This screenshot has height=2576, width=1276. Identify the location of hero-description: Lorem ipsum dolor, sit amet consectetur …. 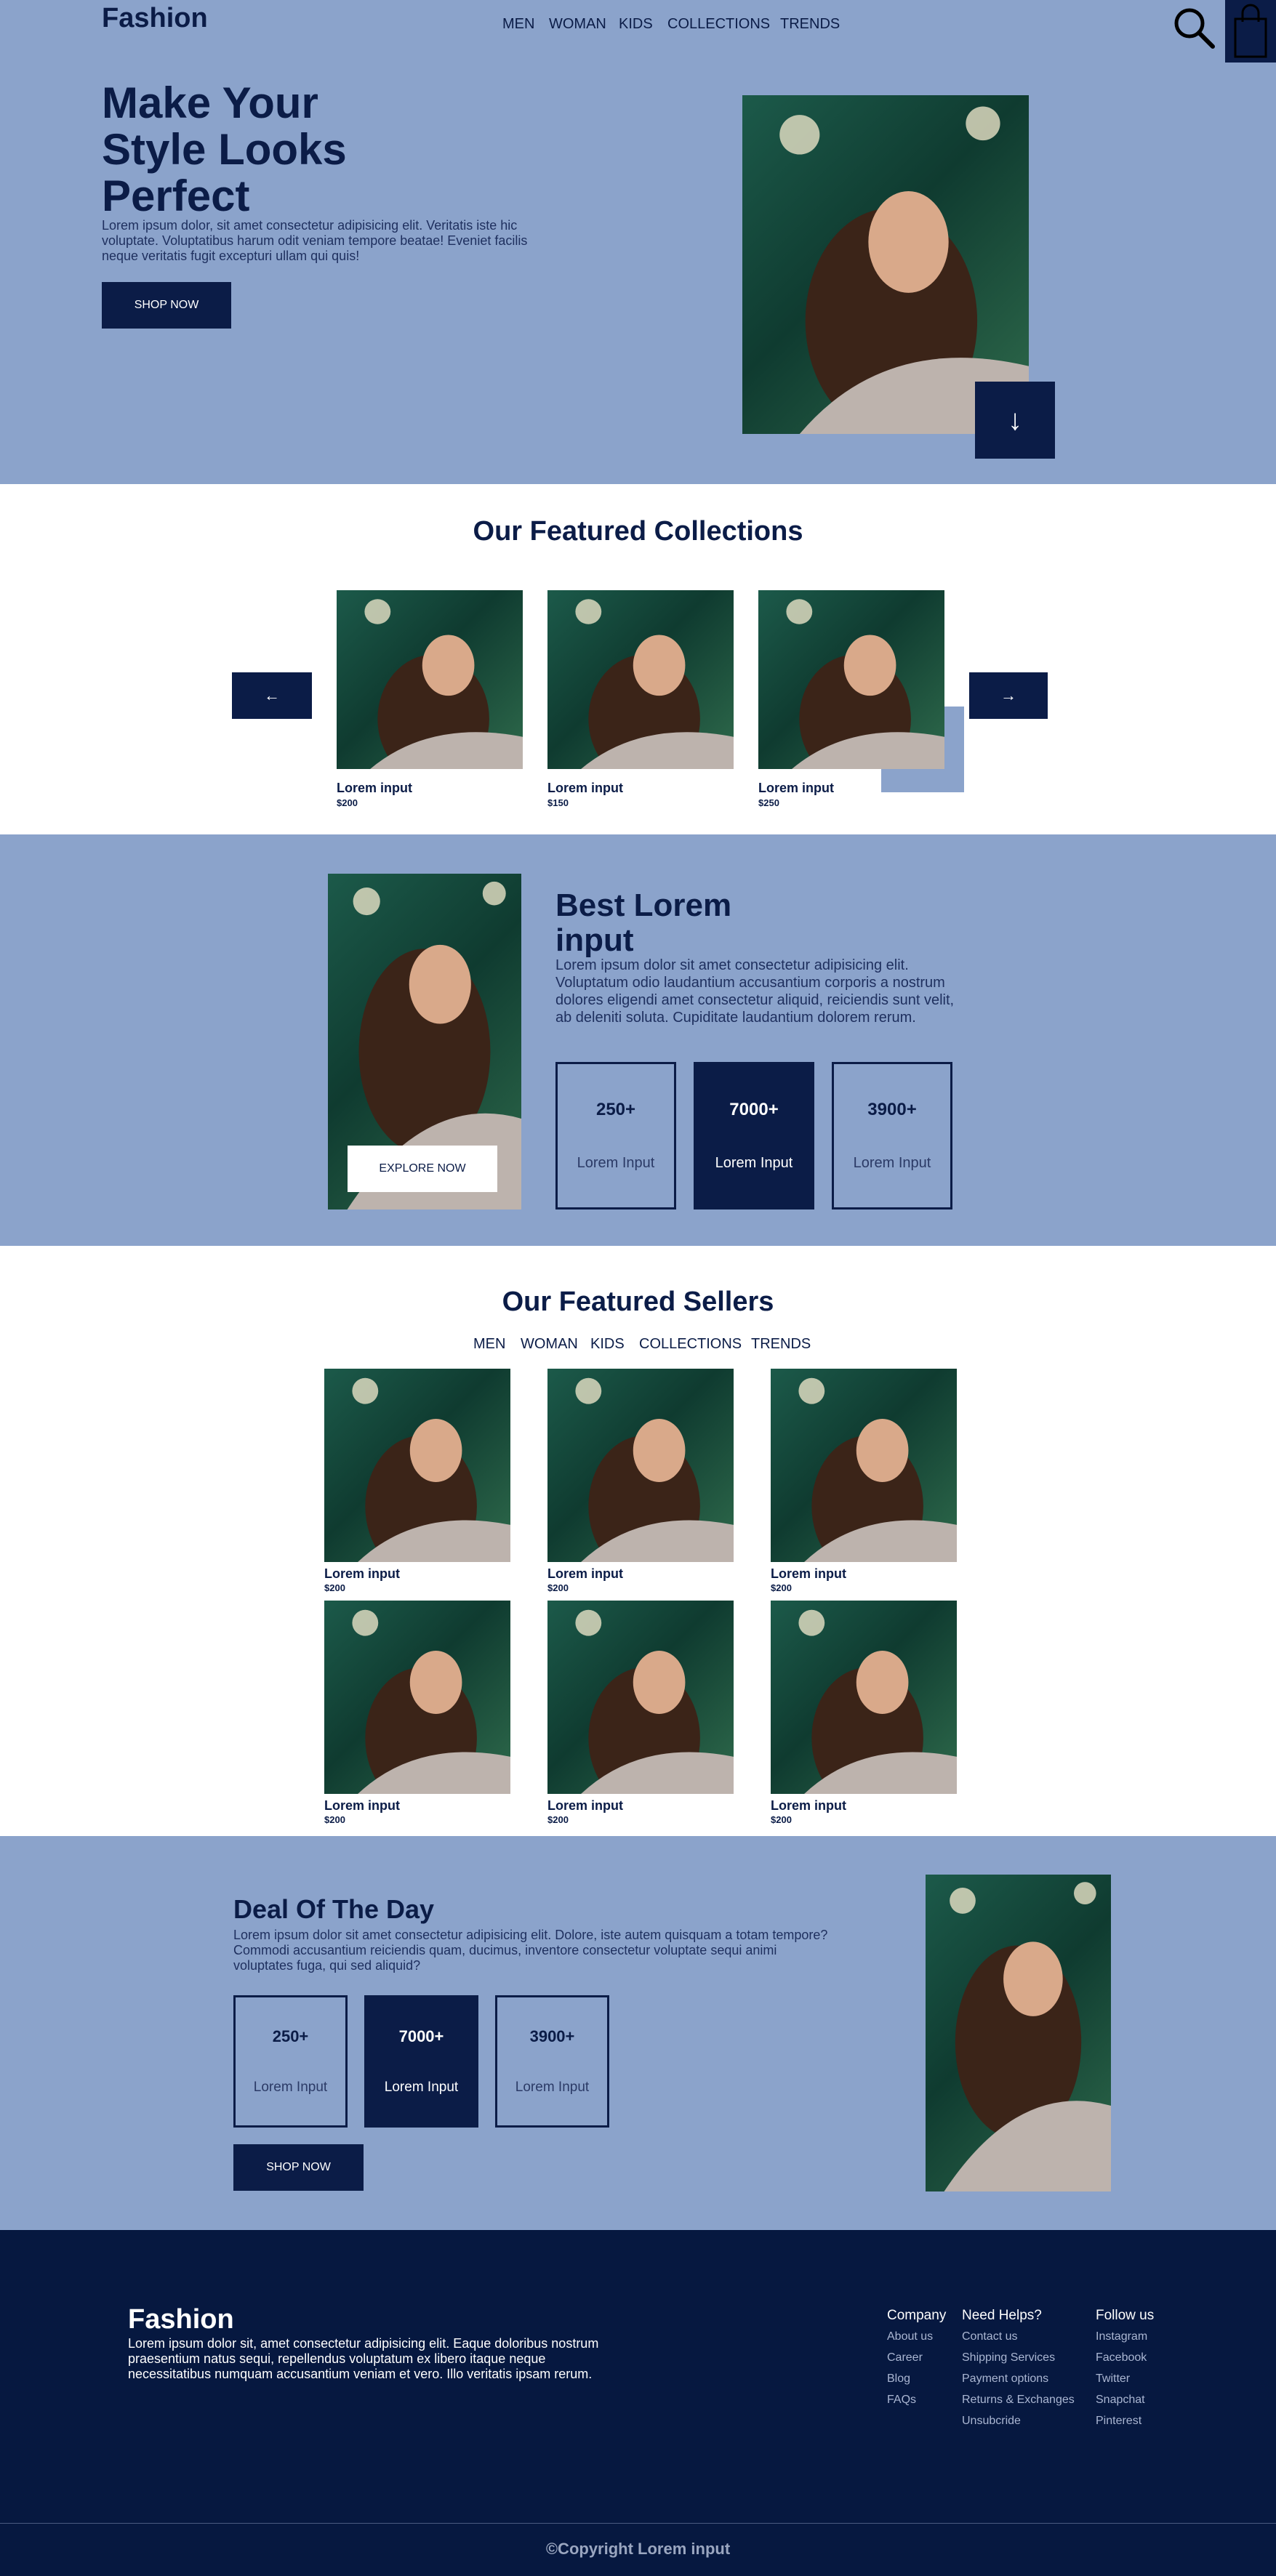
(315, 240).